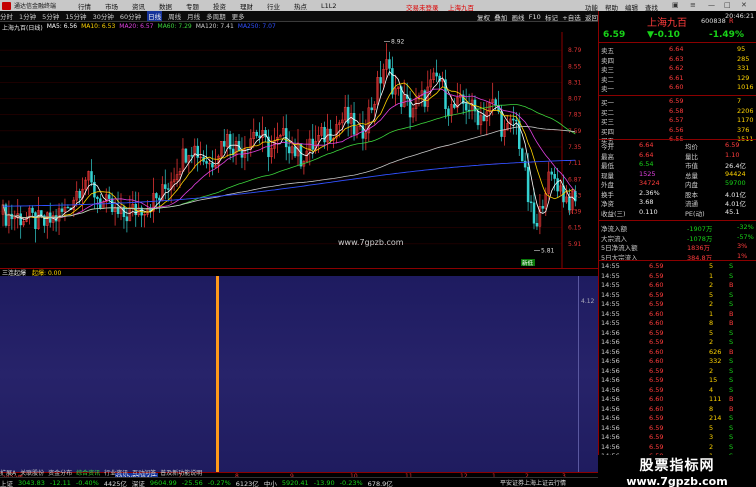  What do you see at coordinates (111, 6) in the screenshot?
I see `menu-item: 市场` at bounding box center [111, 6].